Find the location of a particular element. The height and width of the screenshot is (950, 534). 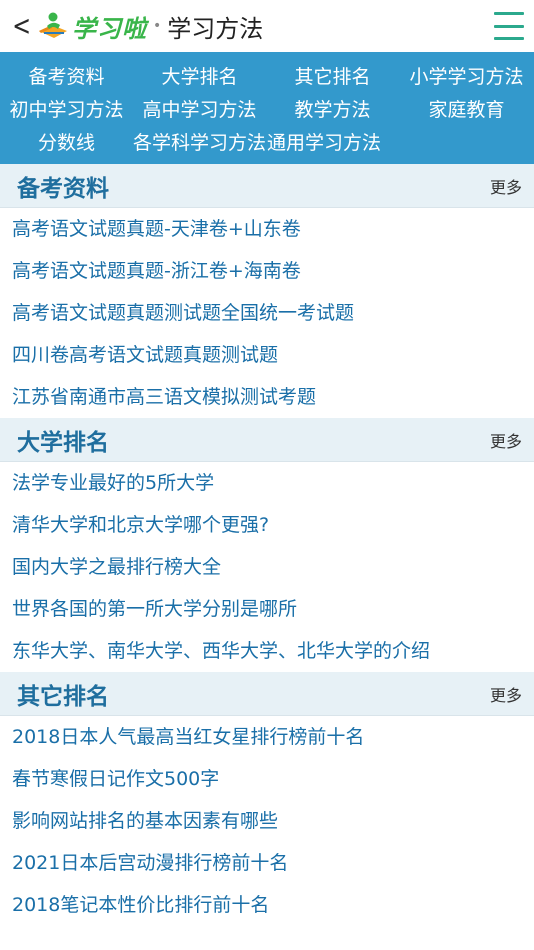

nav-item-jiaoxue: 教学方法 is located at coordinates (332, 108).